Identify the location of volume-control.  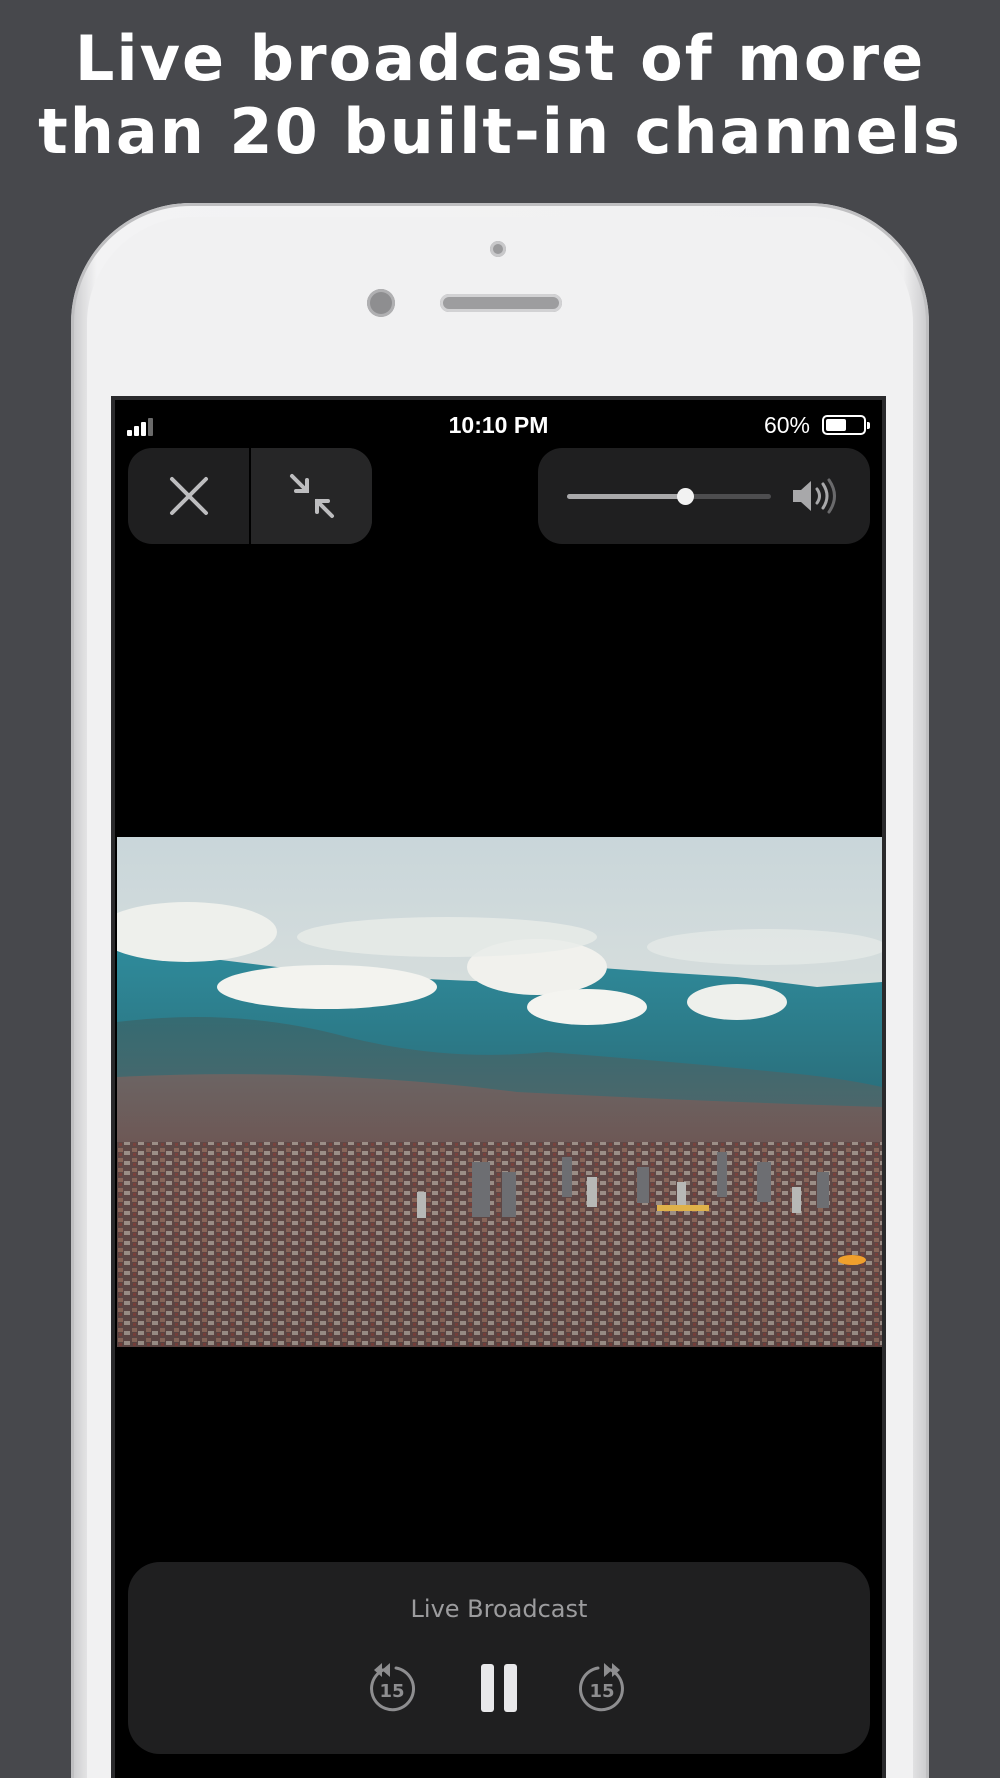
(704, 496).